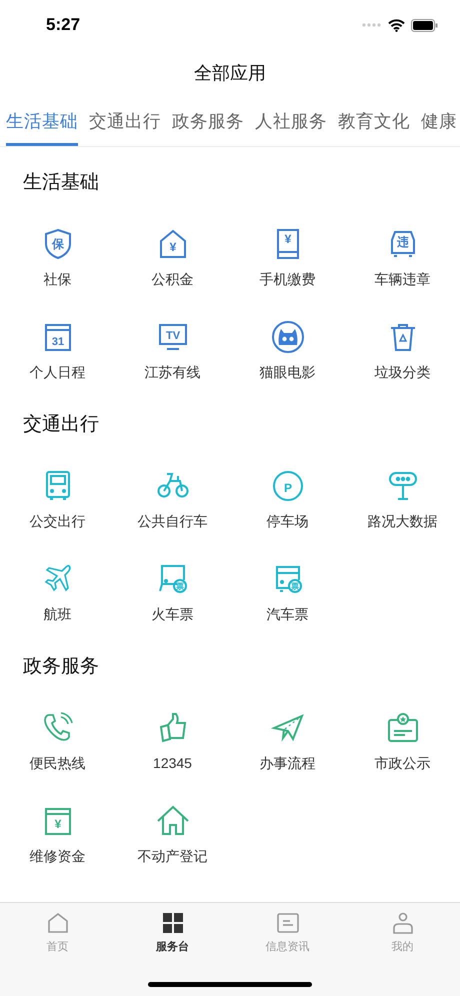 The height and width of the screenshot is (996, 460). What do you see at coordinates (287, 253) in the screenshot?
I see `app-shortcut: ¥ 手机缴费` at bounding box center [287, 253].